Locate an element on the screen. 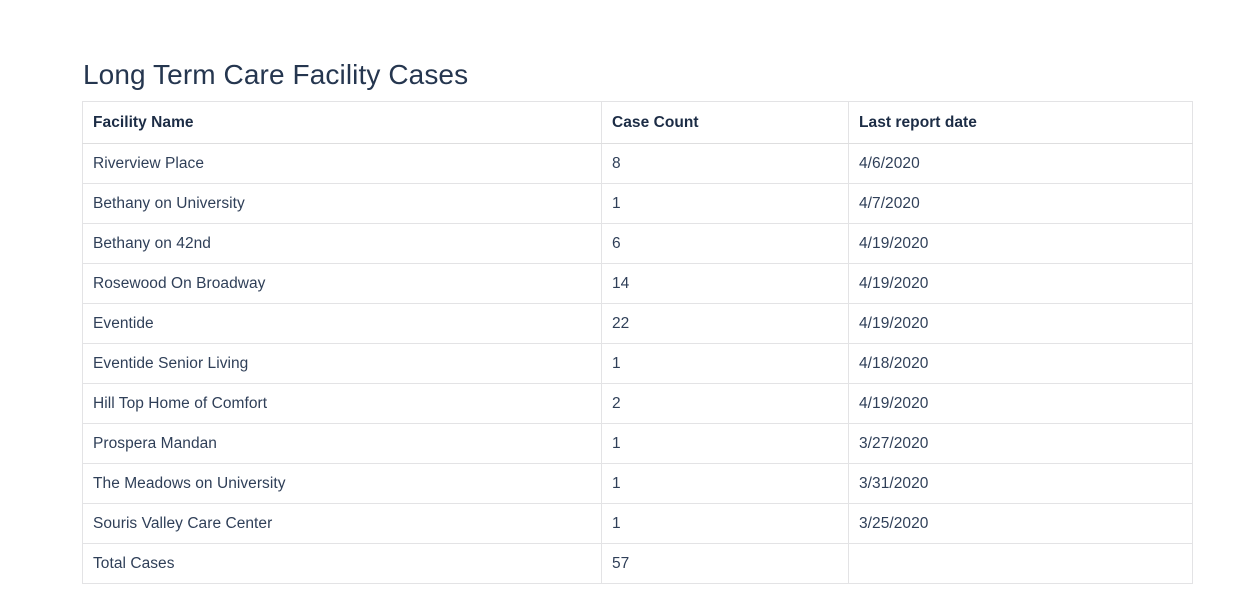 This screenshot has width=1243, height=598. cell-facility: Eventide Senior Living is located at coordinates (342, 363).